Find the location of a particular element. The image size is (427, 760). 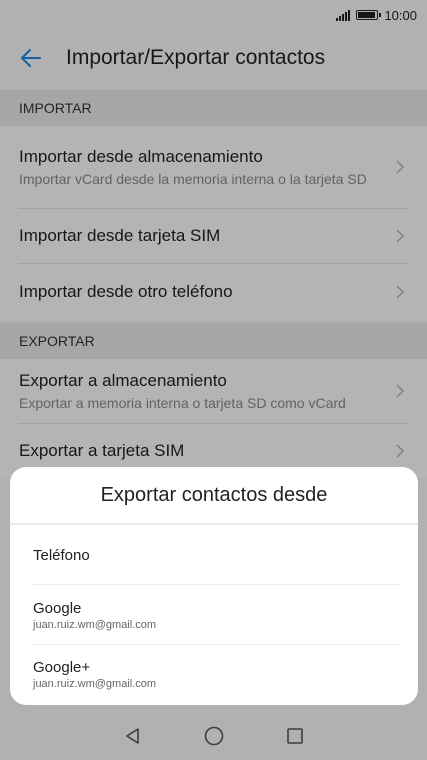

option-phone: Teléfono is located at coordinates (214, 555).